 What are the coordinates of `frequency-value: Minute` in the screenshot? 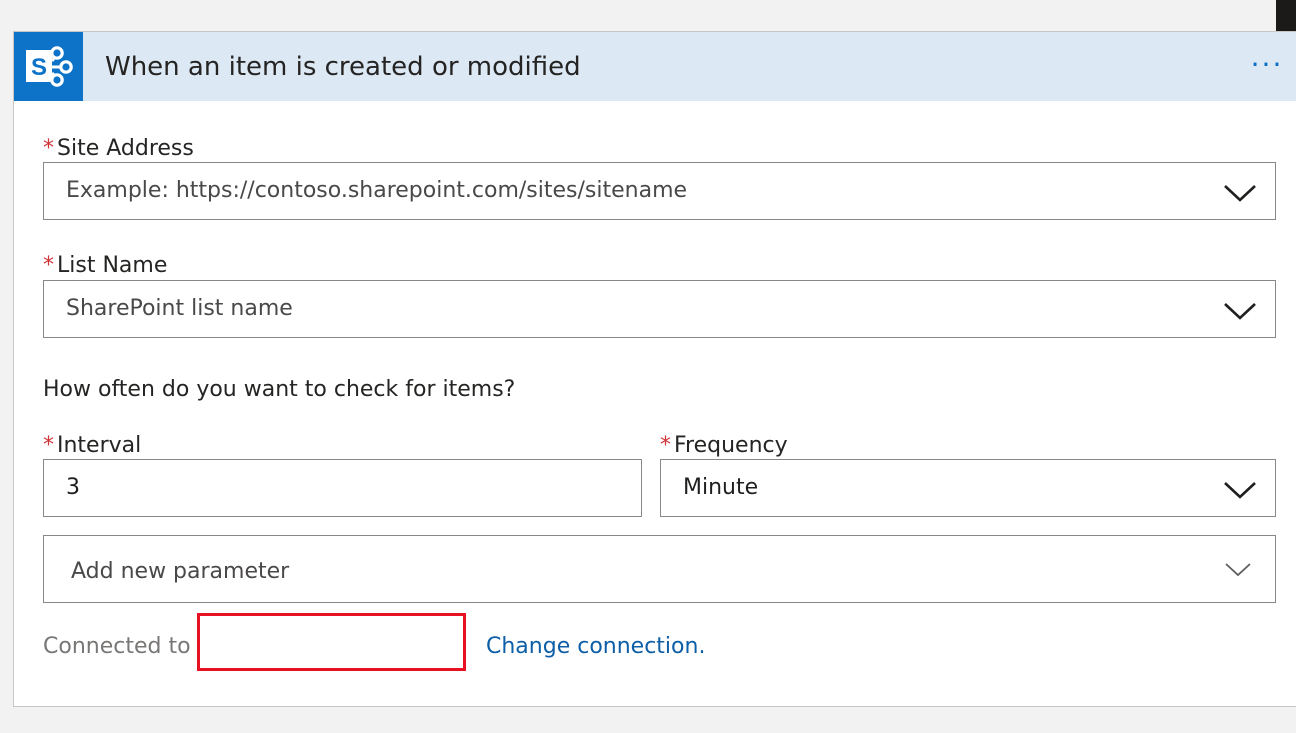 It's located at (721, 487).